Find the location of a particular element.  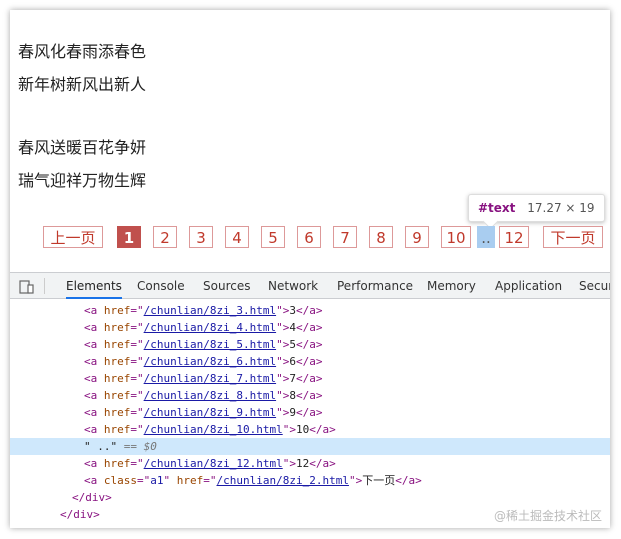

tab-security: Security is located at coordinates (594, 286).